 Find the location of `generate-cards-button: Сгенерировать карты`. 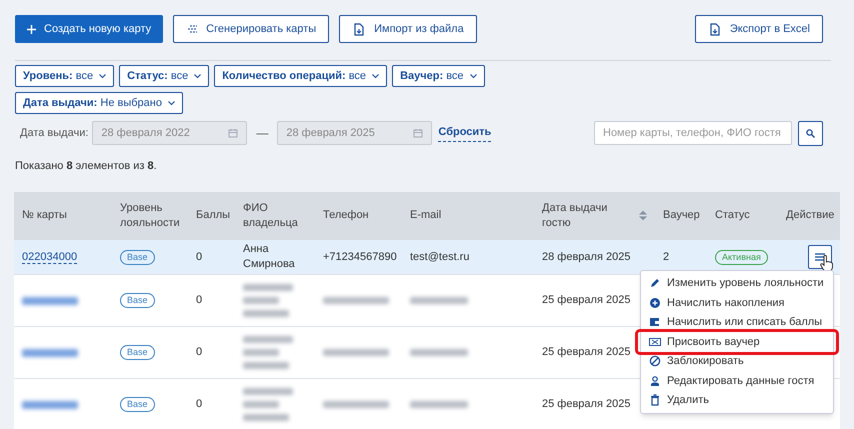

generate-cards-button: Сгенерировать карты is located at coordinates (251, 29).